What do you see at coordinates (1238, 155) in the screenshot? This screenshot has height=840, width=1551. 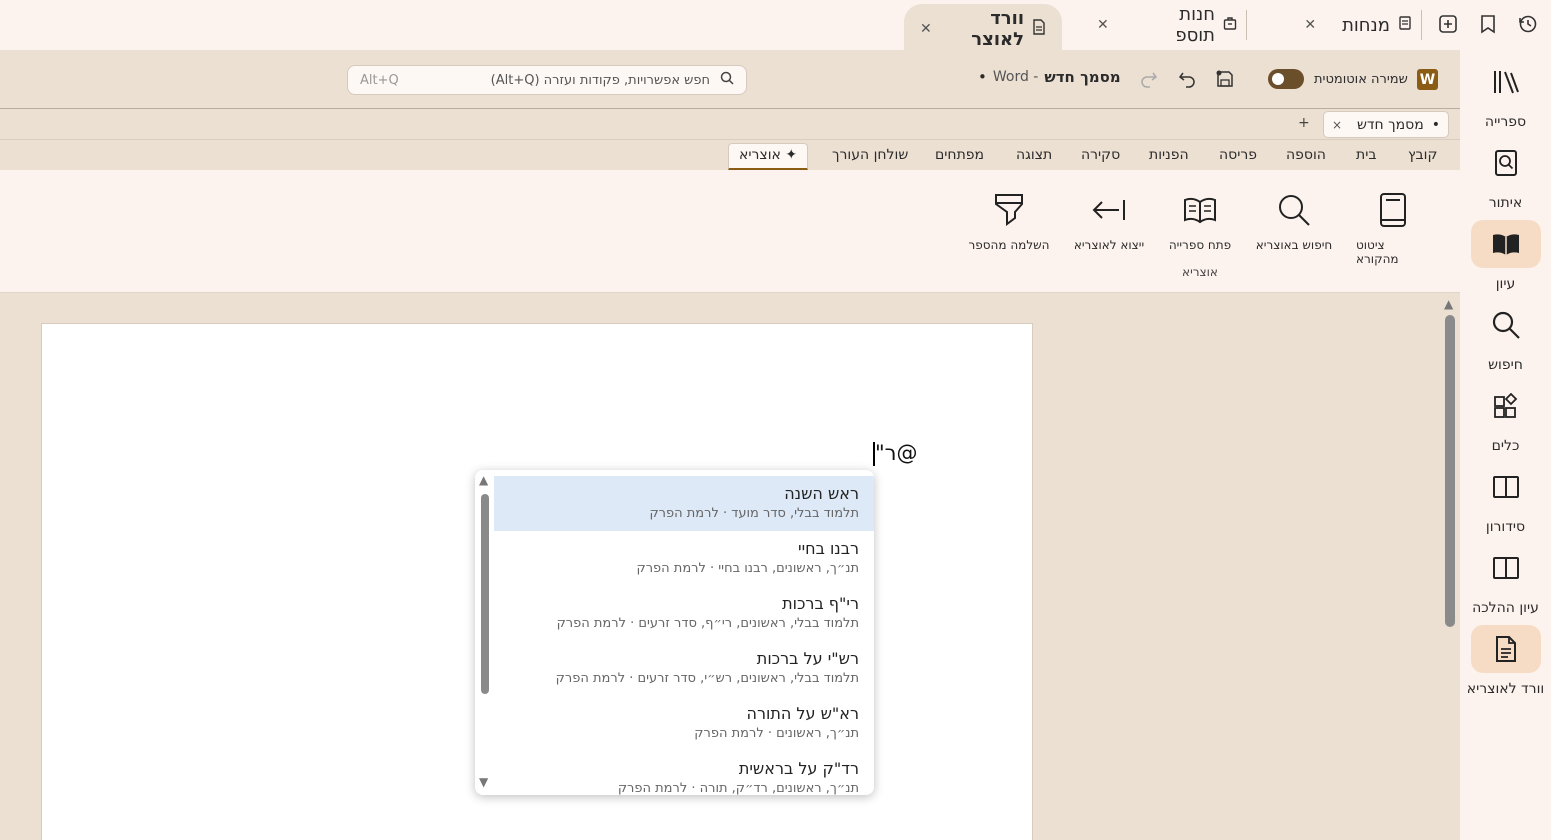 I see `tab-layout: פריסה` at bounding box center [1238, 155].